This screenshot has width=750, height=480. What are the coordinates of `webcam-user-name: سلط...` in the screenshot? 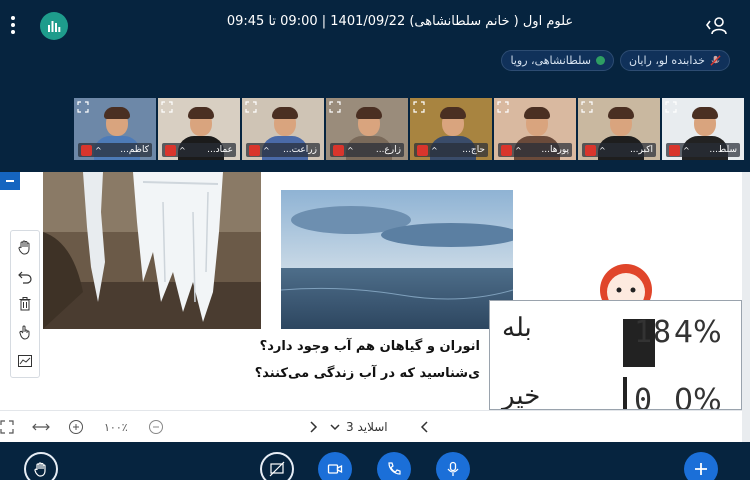 It's located at (723, 150).